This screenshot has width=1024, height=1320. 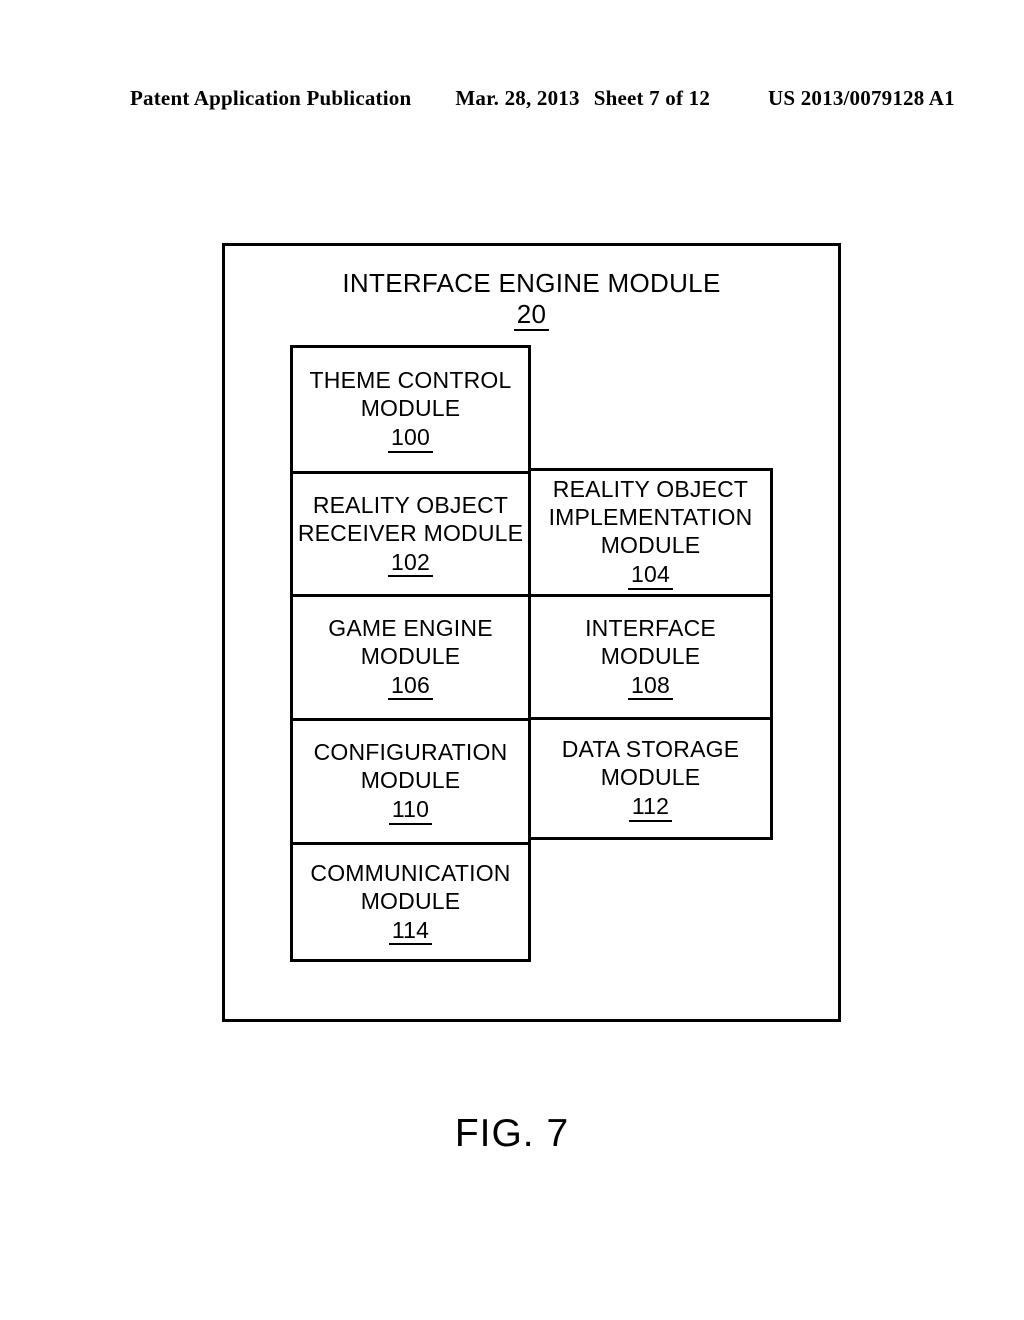 What do you see at coordinates (410, 439) in the screenshot?
I see `module-ref-number: 100` at bounding box center [410, 439].